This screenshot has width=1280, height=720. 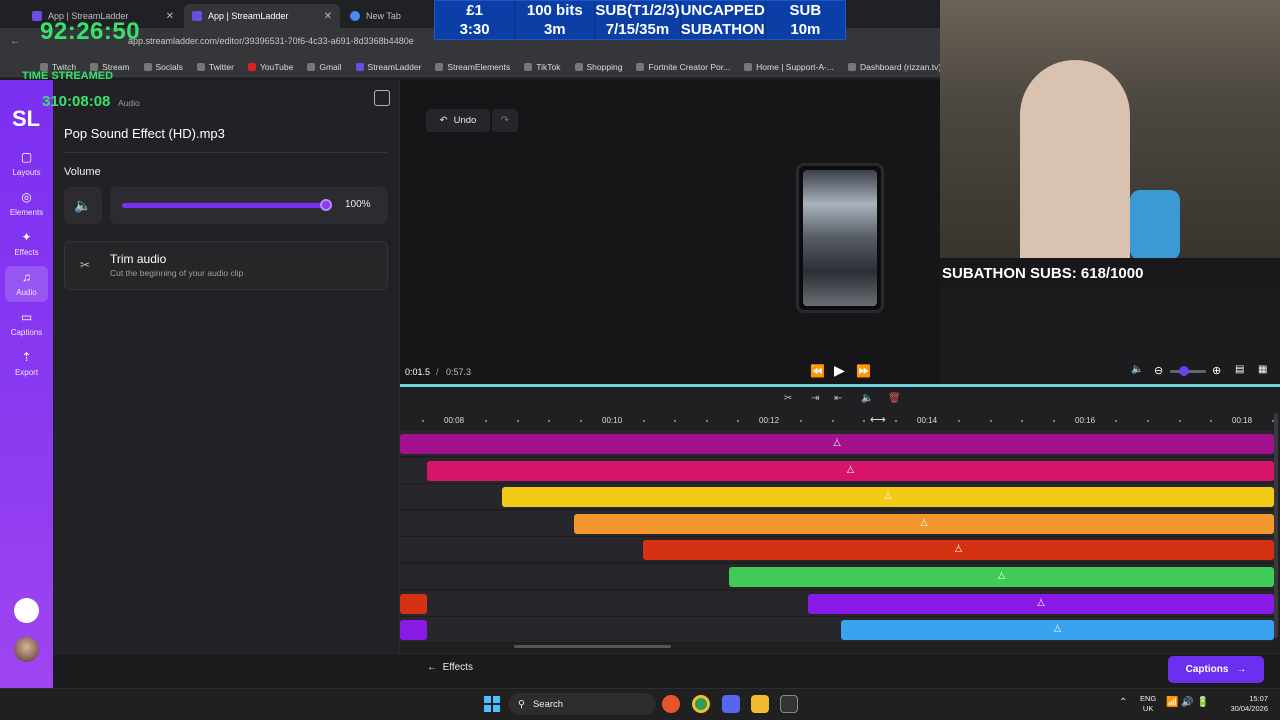 What do you see at coordinates (1137, 369) in the screenshot?
I see `volume-icon: 🔈` at bounding box center [1137, 369].